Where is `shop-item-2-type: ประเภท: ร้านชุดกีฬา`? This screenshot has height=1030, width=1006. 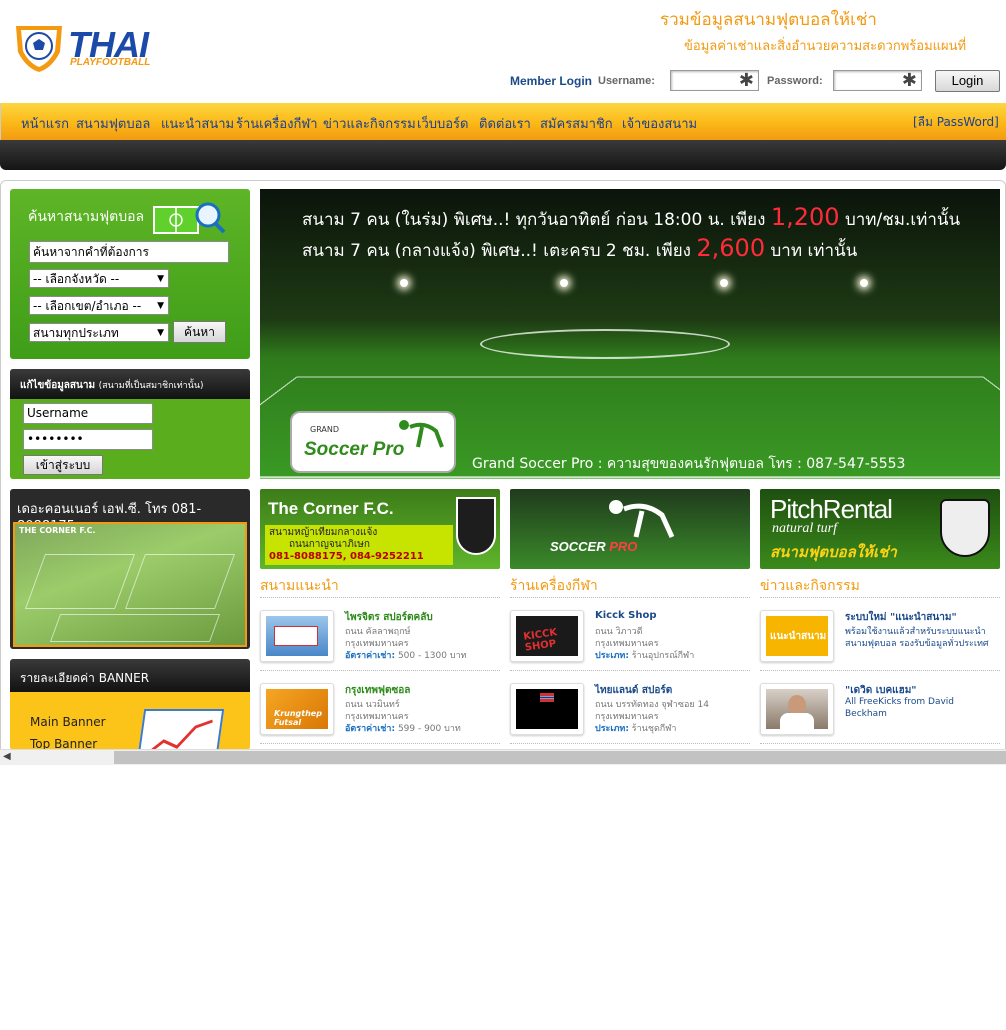 shop-item-2-type: ประเภท: ร้านชุดกีฬา is located at coordinates (635, 728).